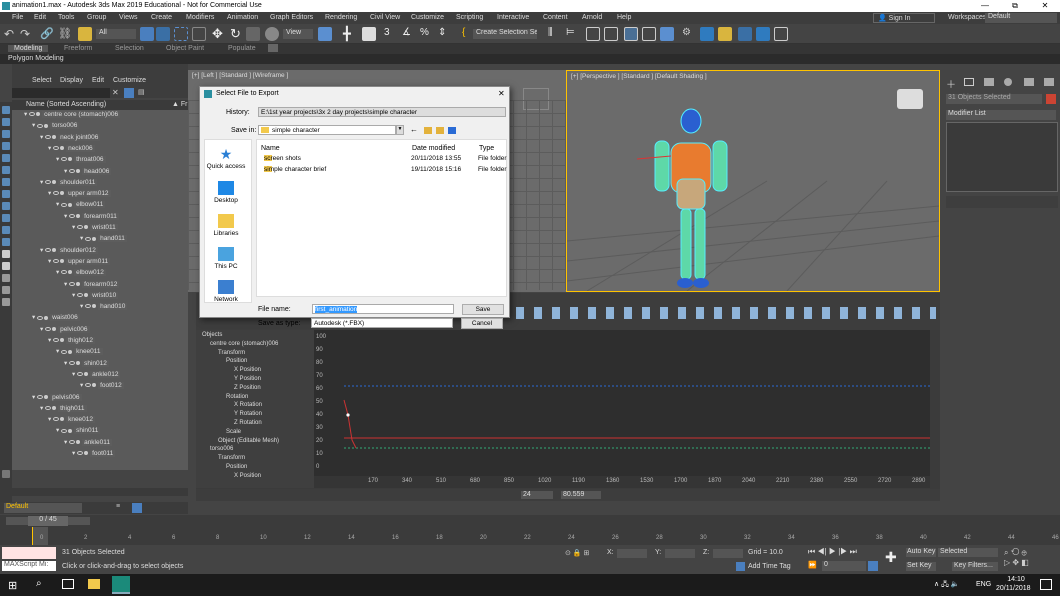  I want to click on named-selection-set: Create Selection Se, so click(505, 34).